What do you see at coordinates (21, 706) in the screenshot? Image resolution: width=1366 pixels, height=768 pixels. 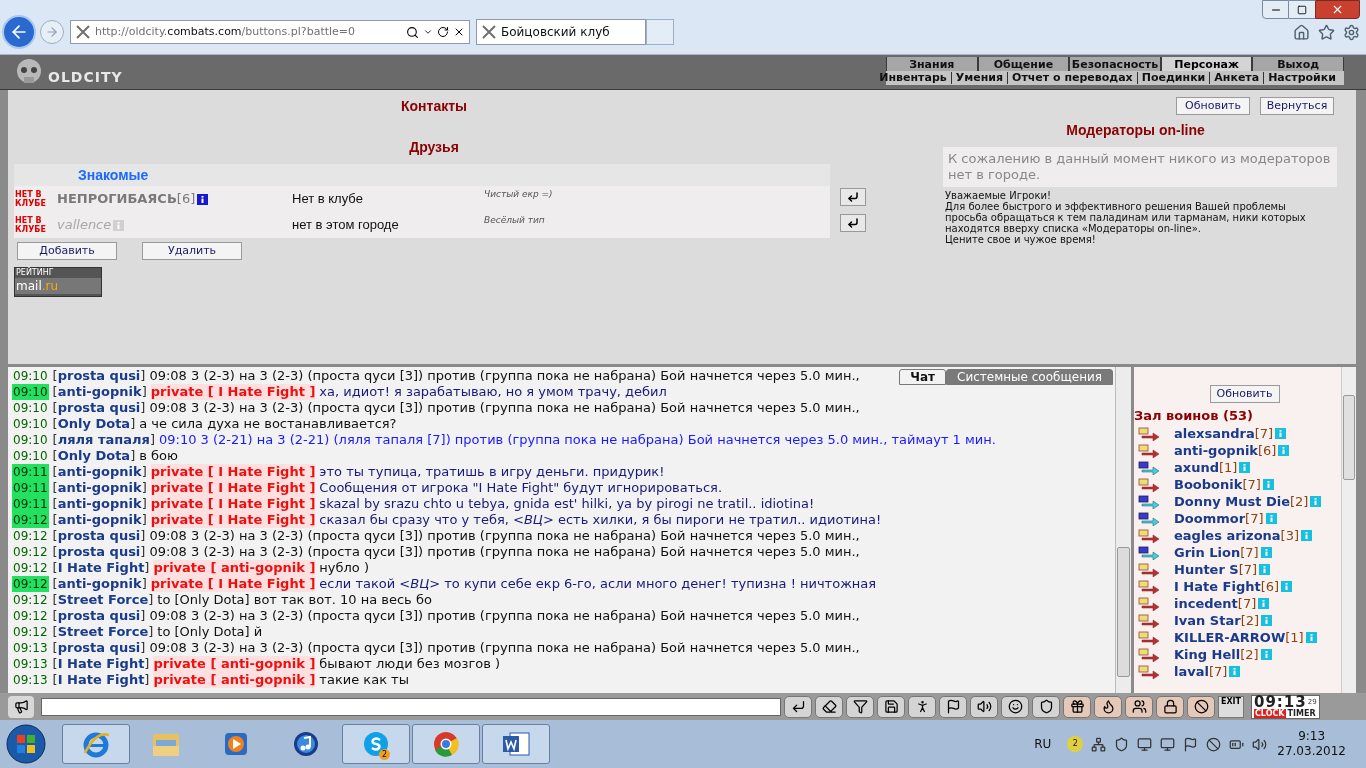 I see `speaker-icon` at bounding box center [21, 706].